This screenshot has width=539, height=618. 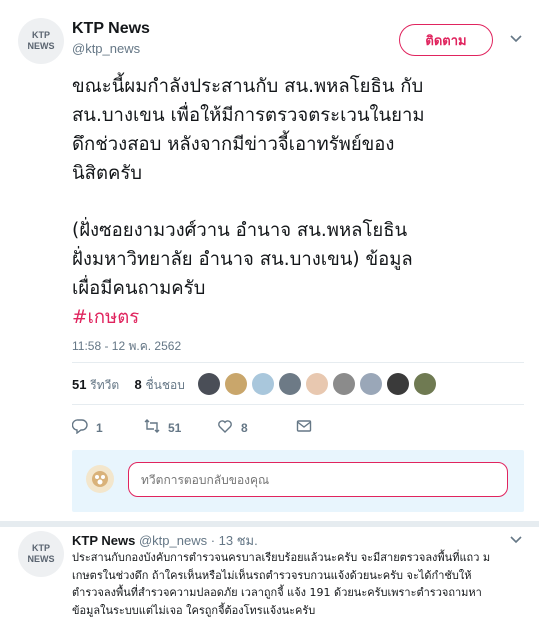 I want to click on tweet-text-line: นิสิตครับ, so click(x=107, y=173).